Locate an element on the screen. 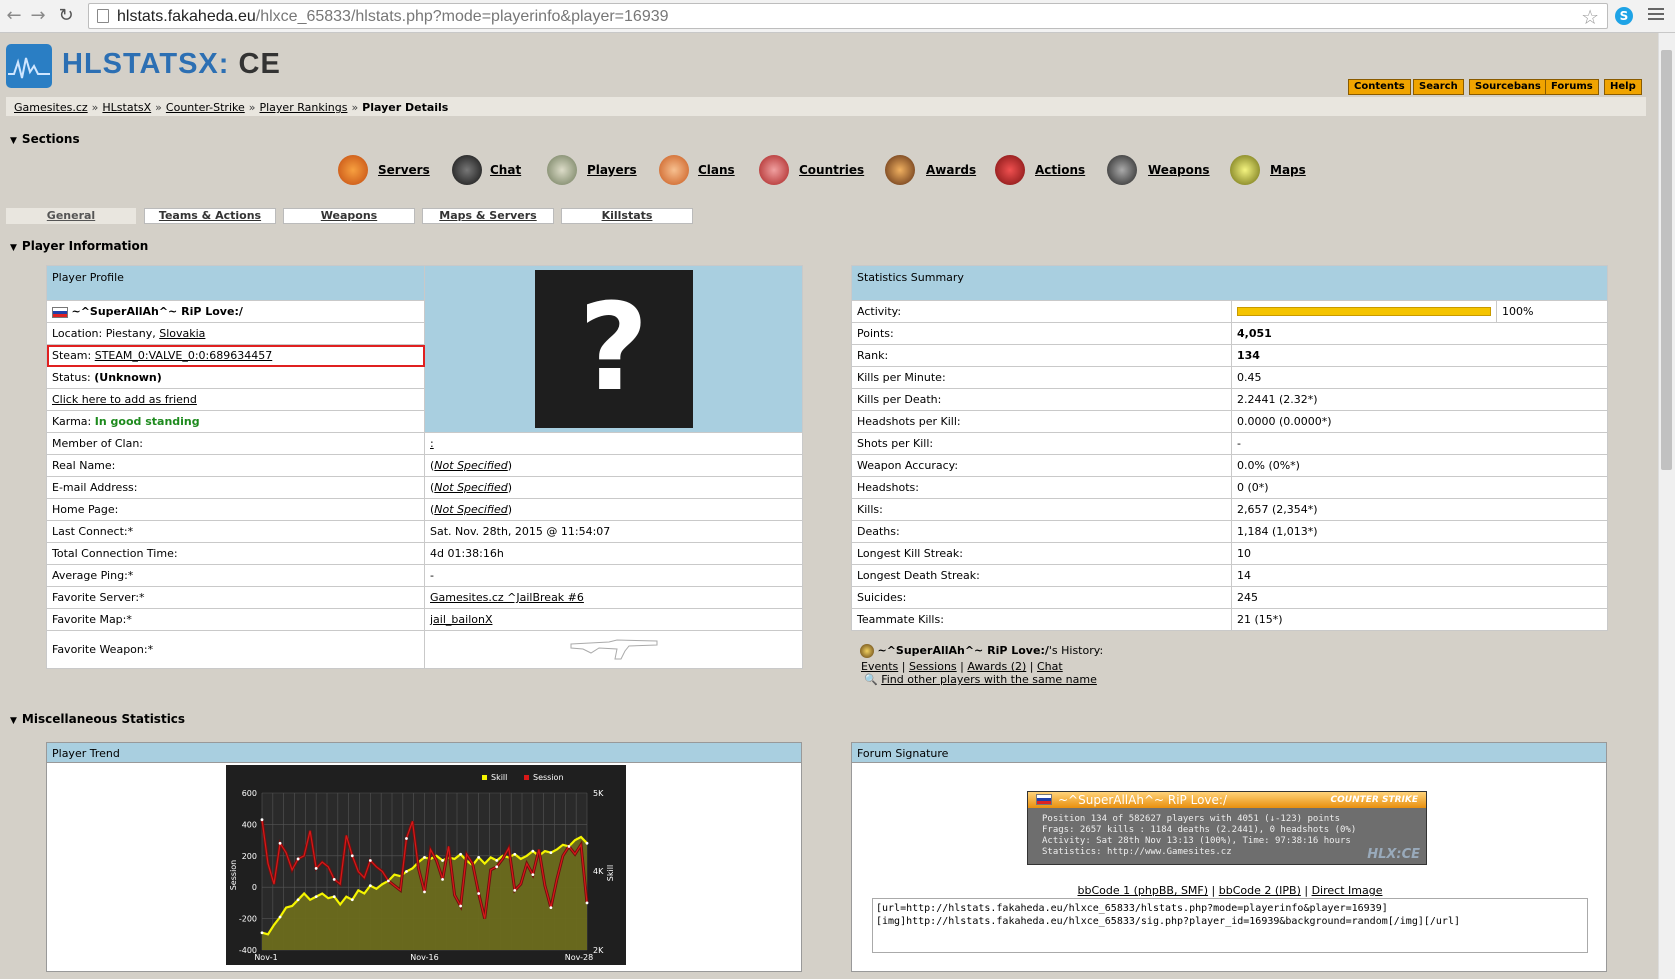  tab-general: General is located at coordinates (71, 216).